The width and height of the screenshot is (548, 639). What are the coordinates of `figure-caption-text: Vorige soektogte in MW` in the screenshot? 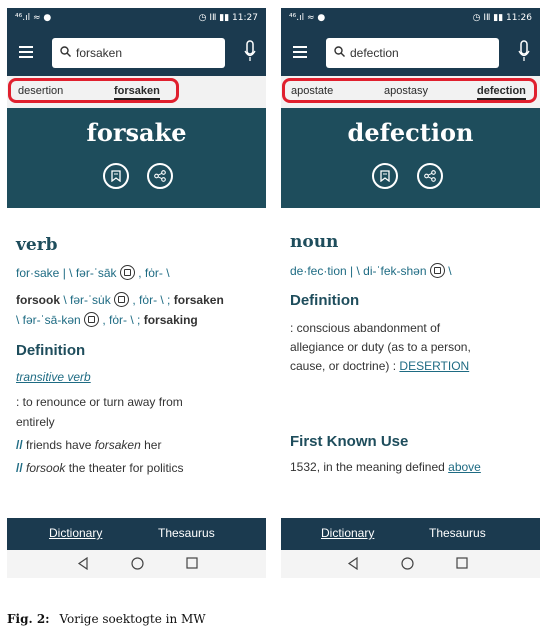 It's located at (132, 619).